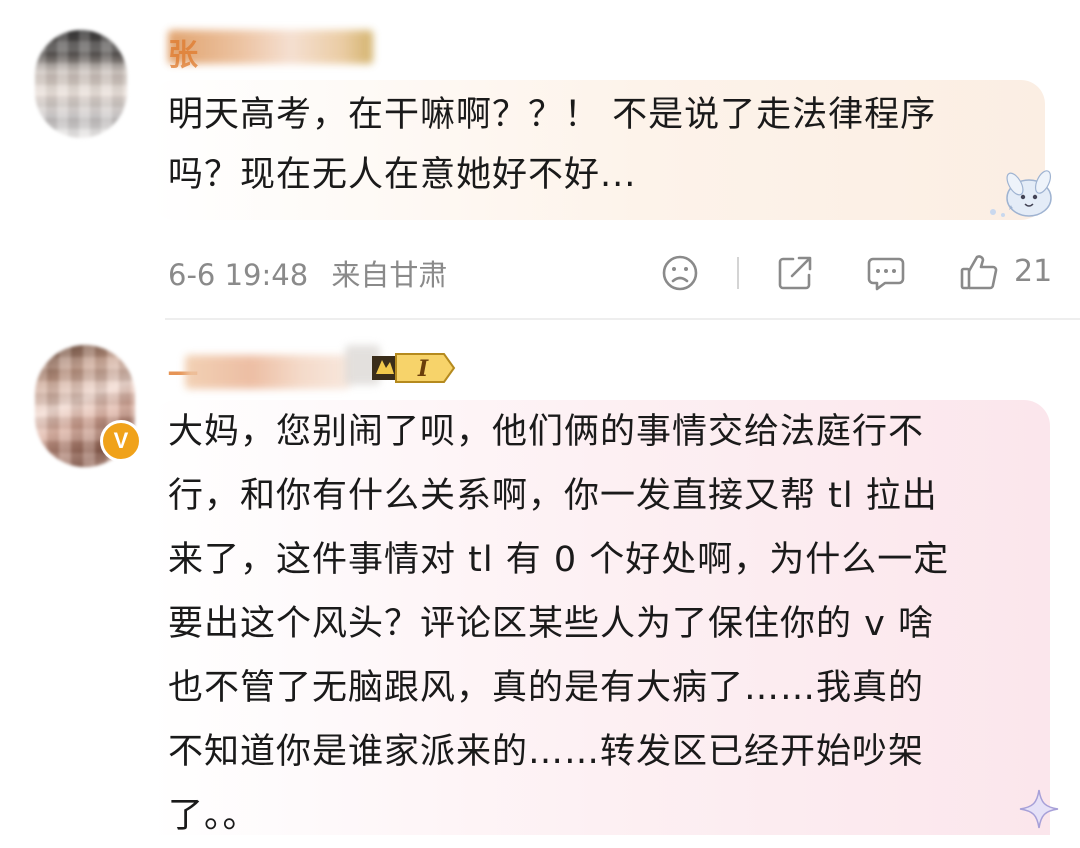 This screenshot has height=848, width=1080. I want to click on comment-line: 行，和你有什么关系啊，你一发直接又帮 tl 拉出, so click(553, 496).